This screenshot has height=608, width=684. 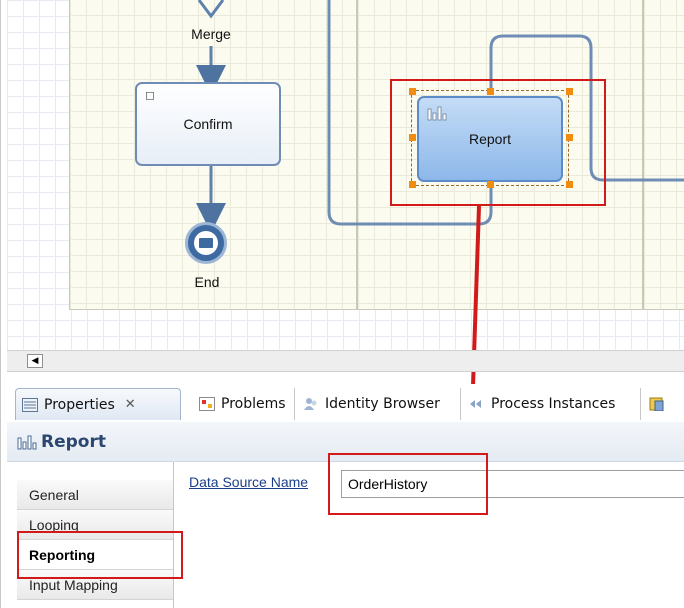 What do you see at coordinates (382, 404) in the screenshot?
I see `tab-identity-label: Identity Browser` at bounding box center [382, 404].